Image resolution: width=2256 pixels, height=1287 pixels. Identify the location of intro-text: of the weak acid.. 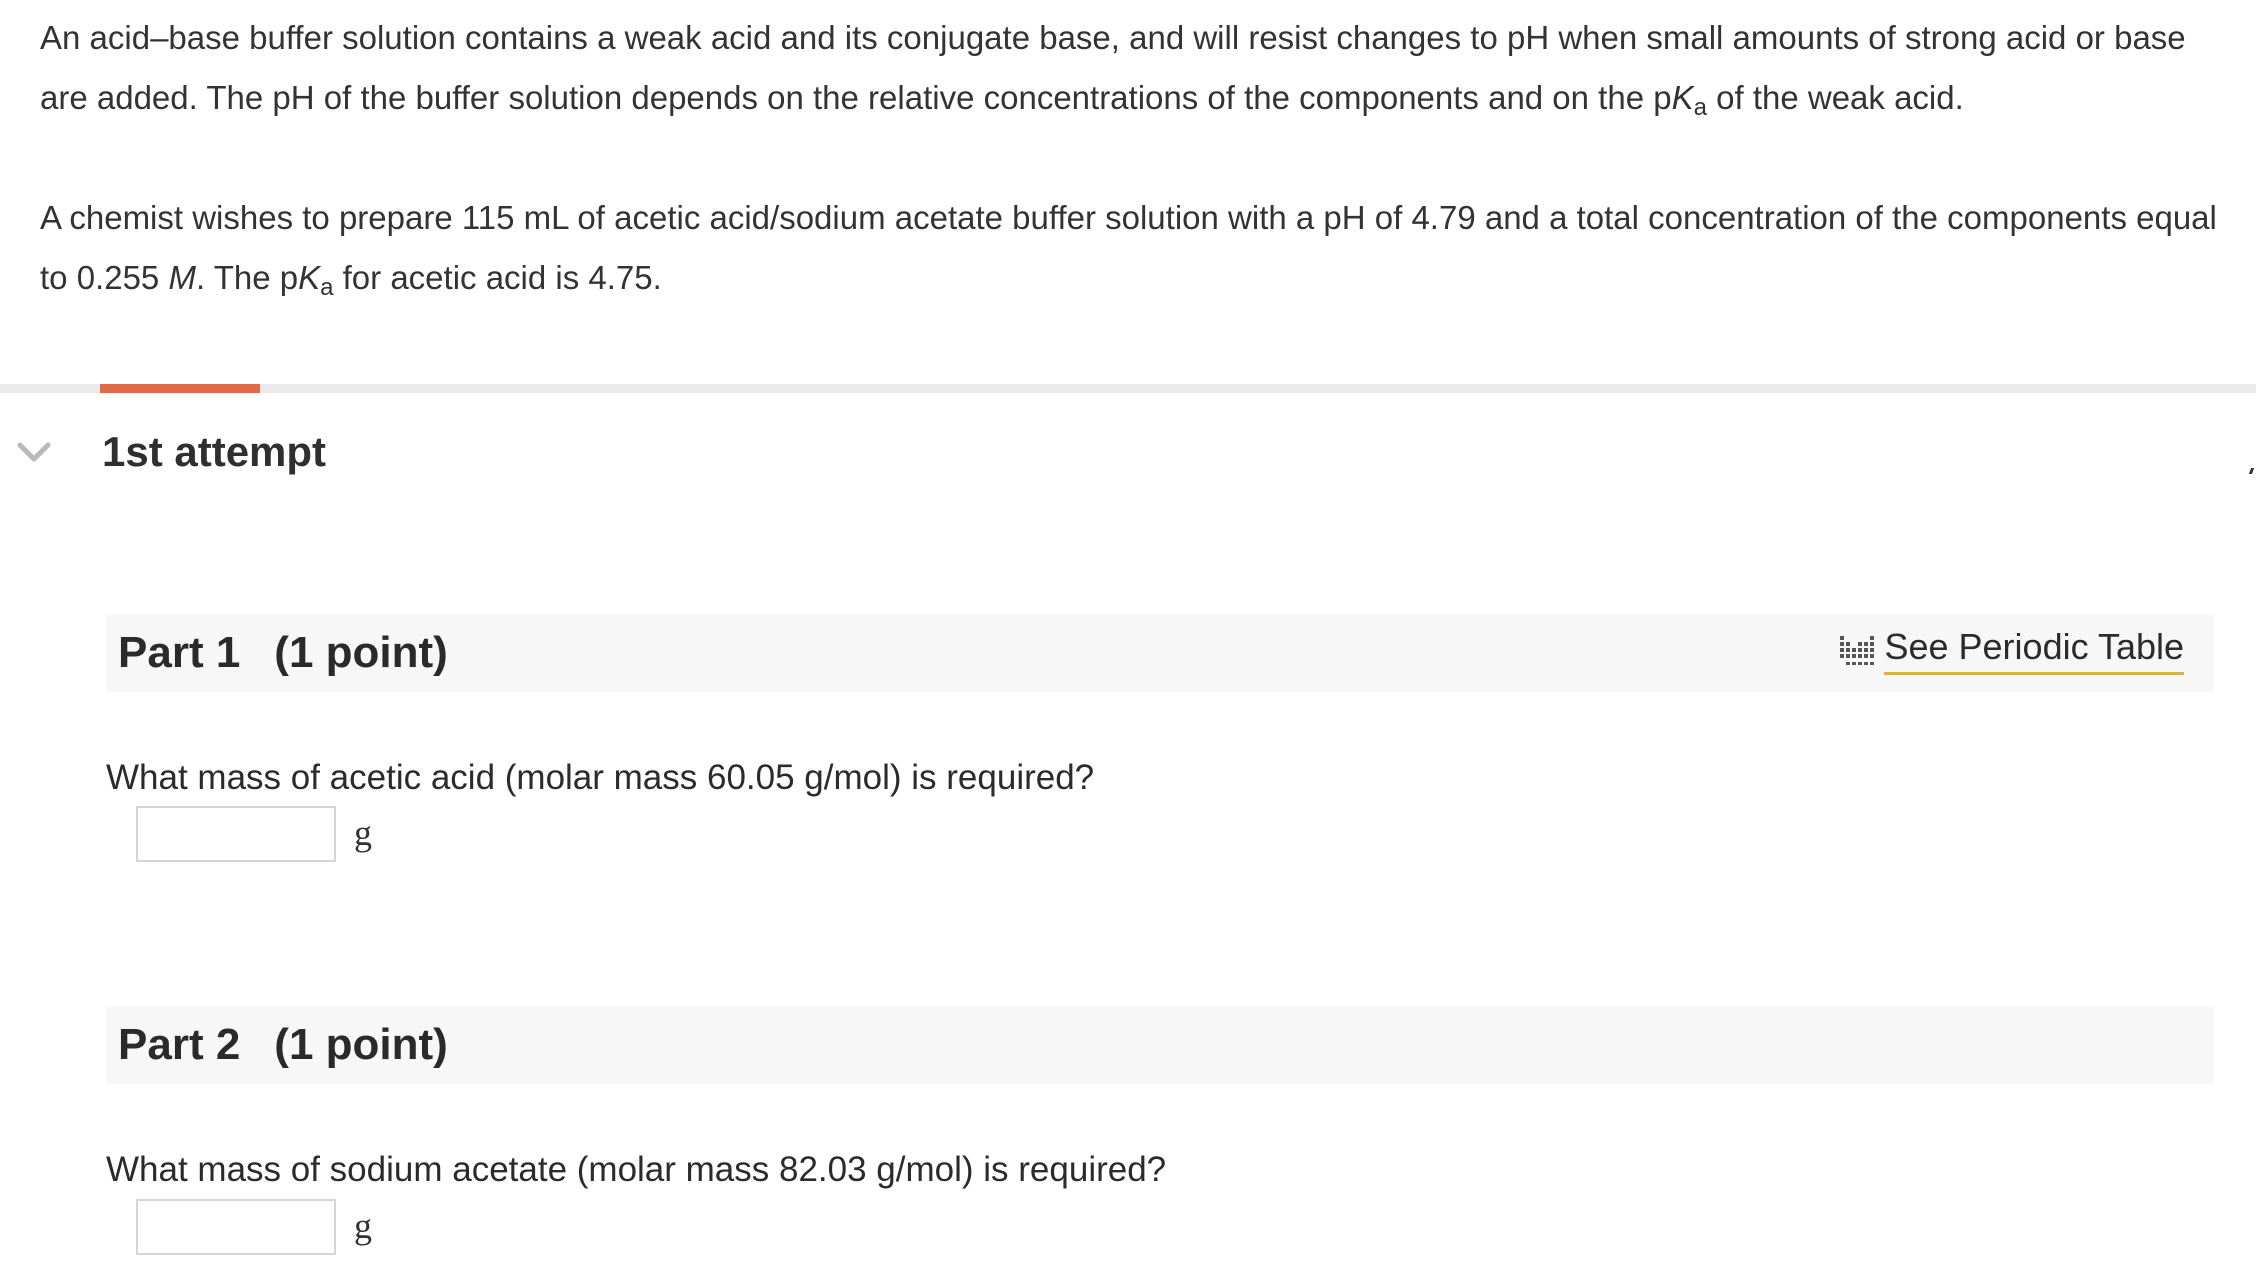
(1835, 97).